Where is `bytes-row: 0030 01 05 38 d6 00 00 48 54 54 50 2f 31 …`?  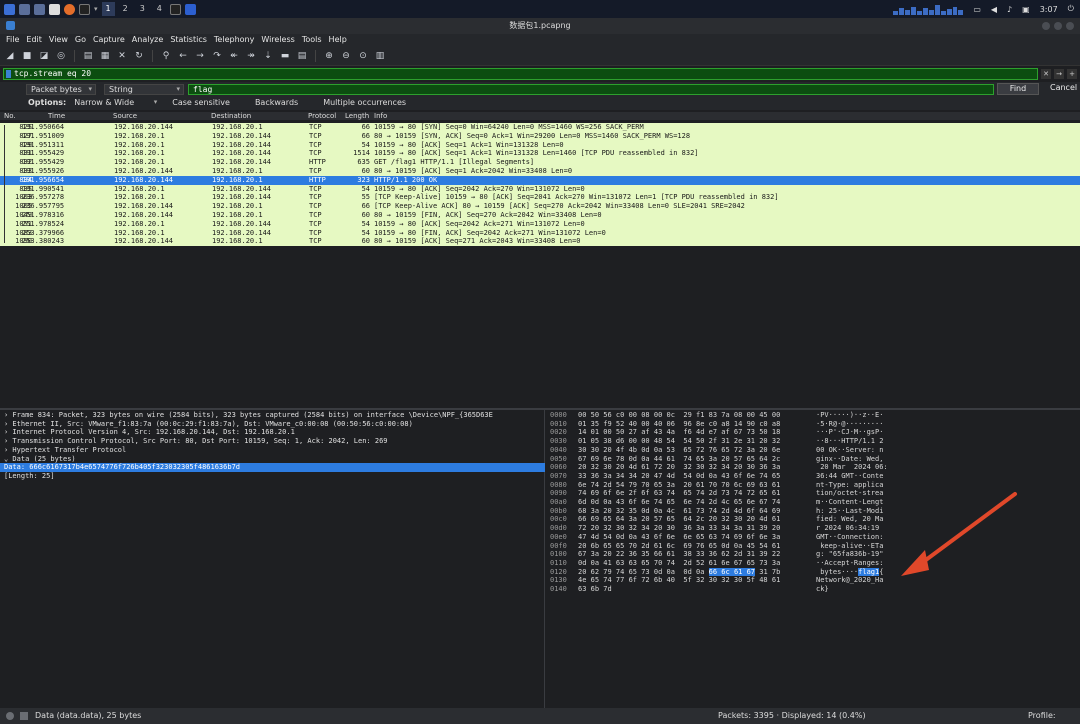
bytes-row: 0030 01 05 38 d6 00 00 48 54 54 50 2f 31 … is located at coordinates (813, 441).